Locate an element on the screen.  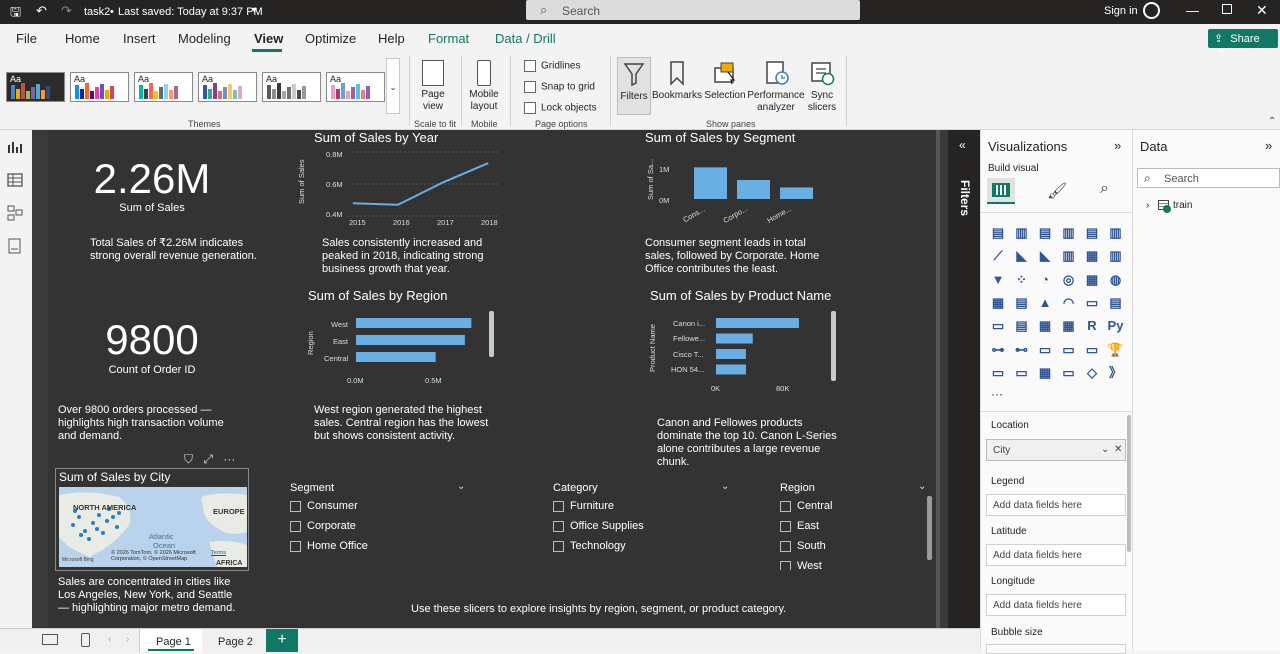
azure-map-chart-icon: ▲ is located at coordinates (1045, 303).